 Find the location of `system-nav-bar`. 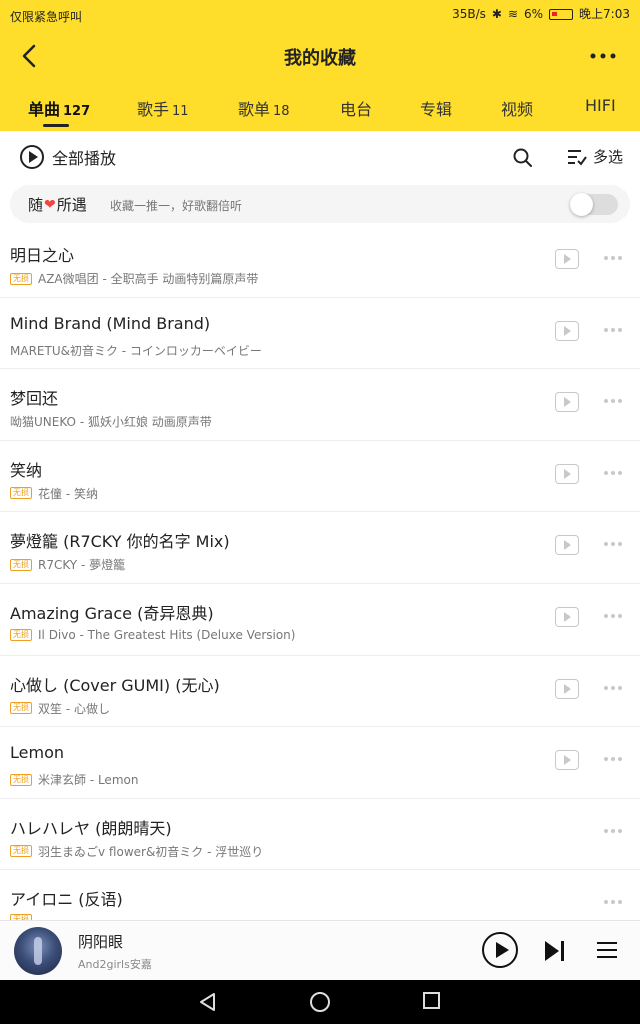

system-nav-bar is located at coordinates (320, 1002).